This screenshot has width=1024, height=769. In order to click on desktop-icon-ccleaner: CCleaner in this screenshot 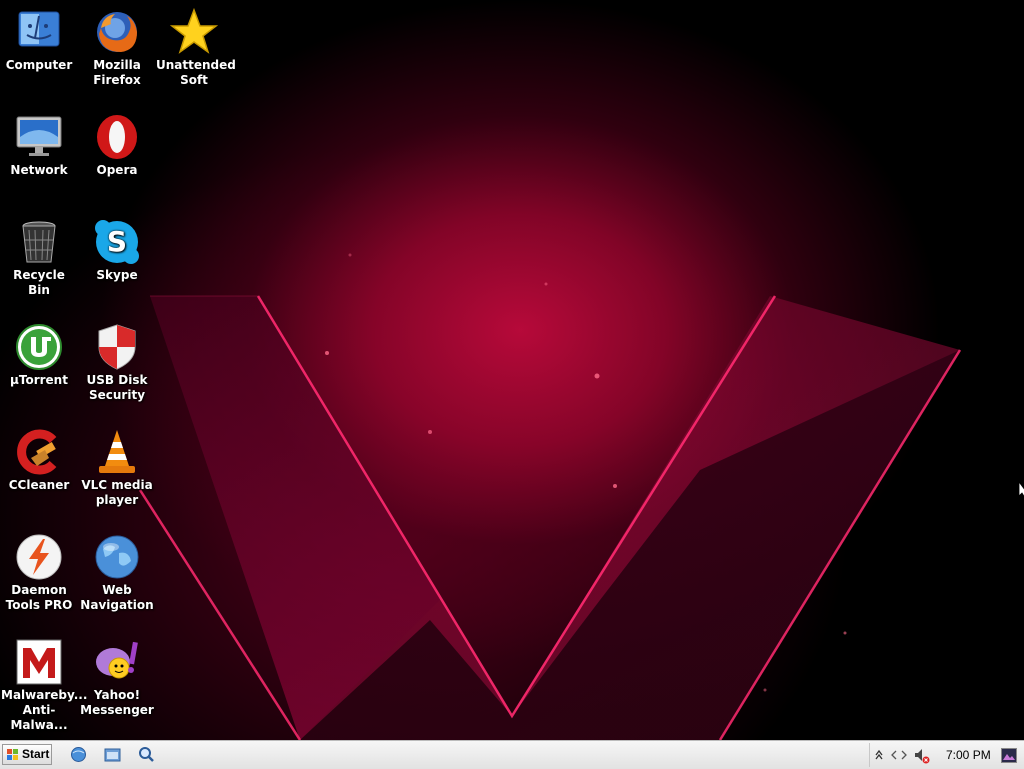, I will do `click(39, 460)`.